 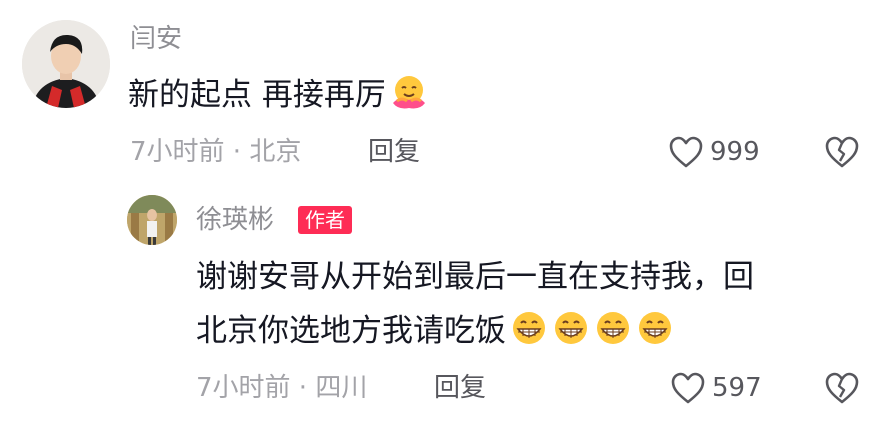 I want to click on reply-reply-button: 回复, so click(x=460, y=388).